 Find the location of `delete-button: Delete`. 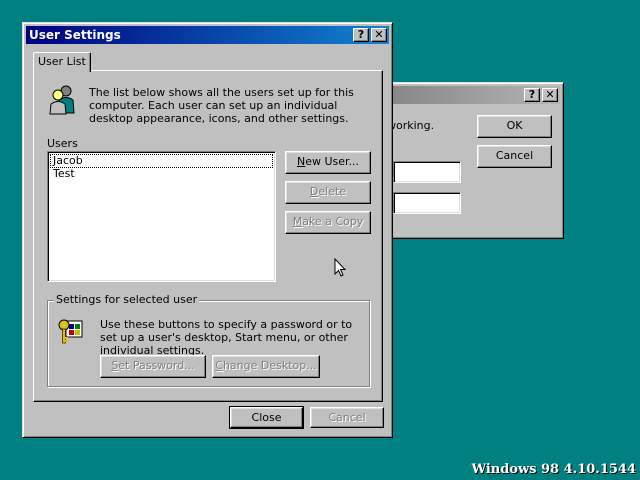

delete-button: Delete is located at coordinates (328, 192).